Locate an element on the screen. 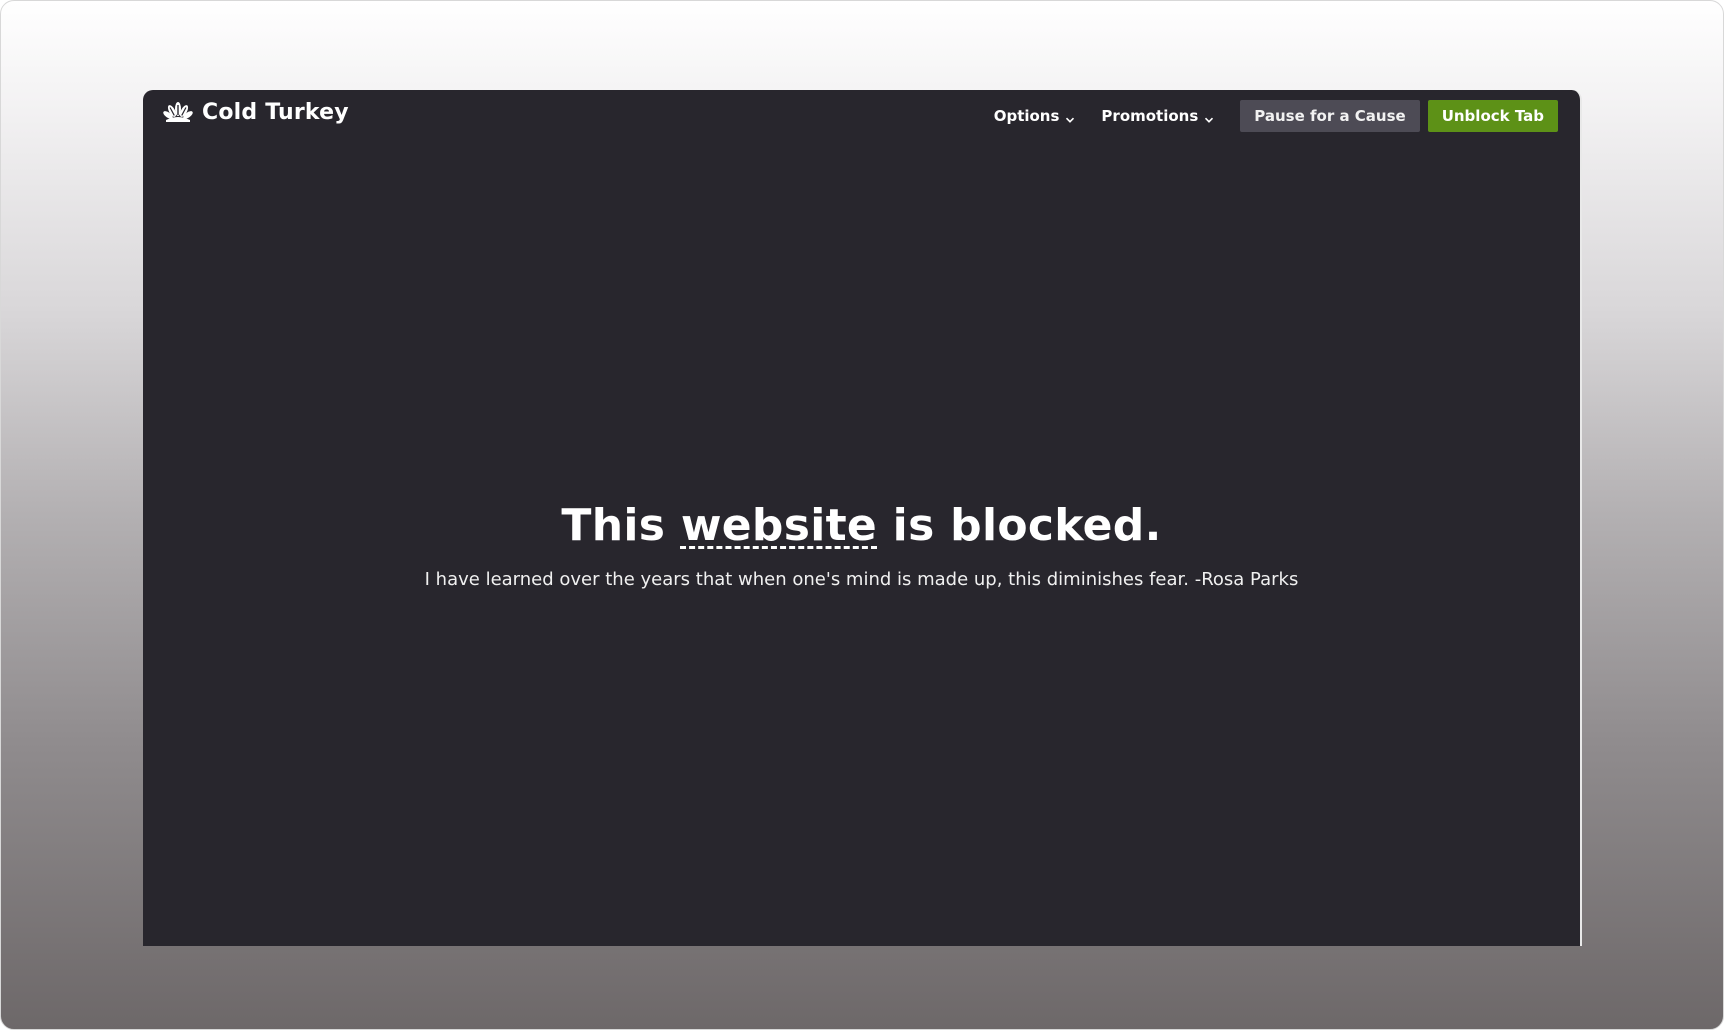 The height and width of the screenshot is (1030, 1724). brand-name: Cold Turkey is located at coordinates (275, 112).